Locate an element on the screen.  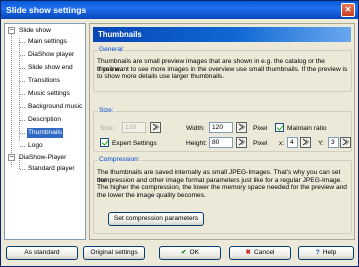
window-title: Slide show settings is located at coordinates (46, 10).